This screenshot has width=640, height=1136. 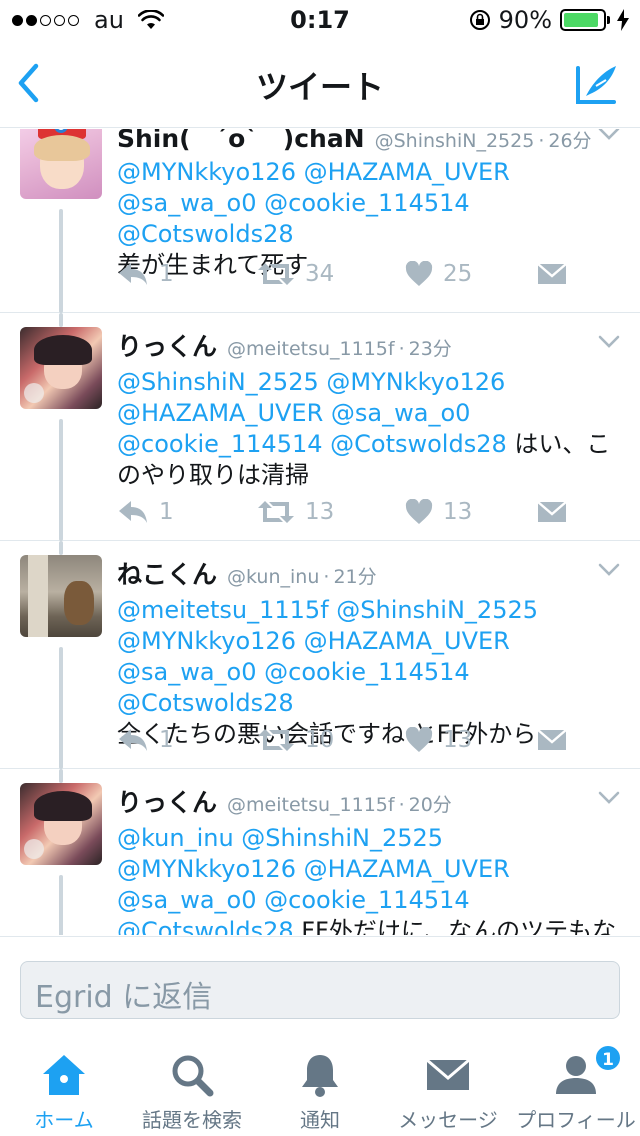 What do you see at coordinates (295, 740) in the screenshot?
I see `retweet-button: 10` at bounding box center [295, 740].